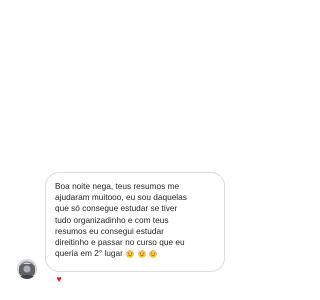 This screenshot has width=320, height=300. Describe the element at coordinates (109, 230) in the screenshot. I see `message-line: resumos eu consegui estudar` at that location.